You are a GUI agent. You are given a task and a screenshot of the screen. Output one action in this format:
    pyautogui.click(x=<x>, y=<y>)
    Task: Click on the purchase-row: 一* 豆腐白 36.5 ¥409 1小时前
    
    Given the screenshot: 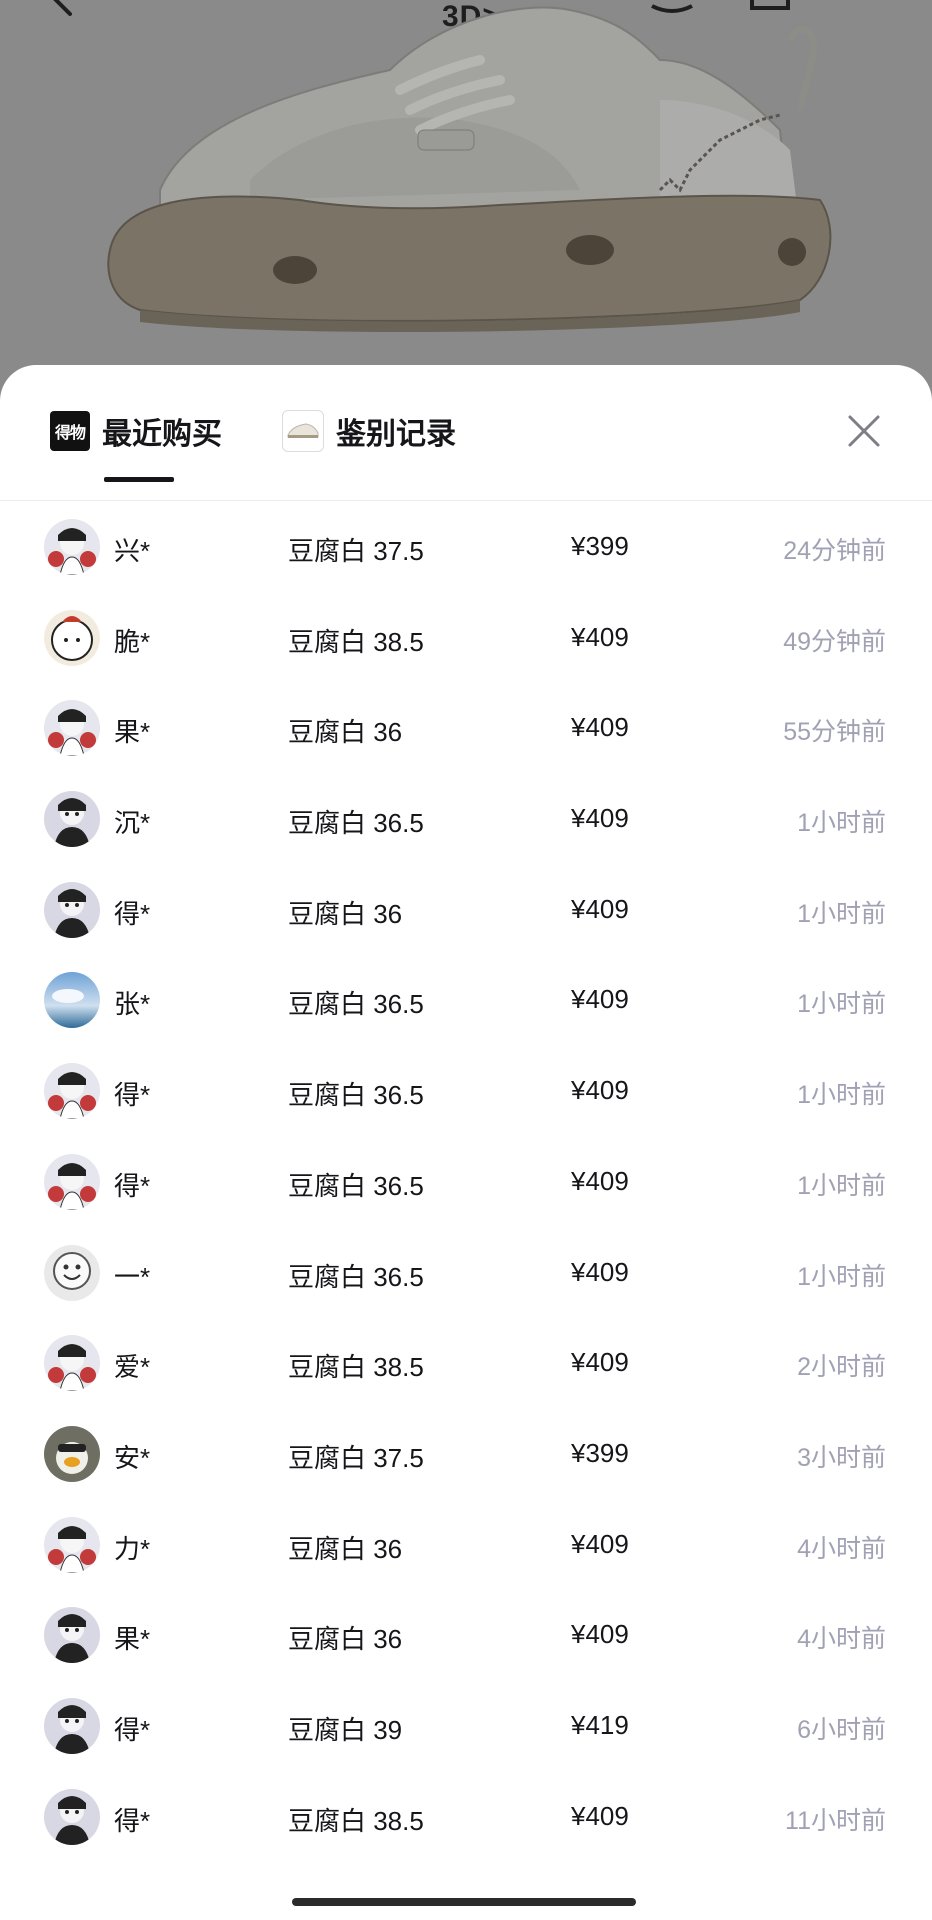 What is the action you would take?
    pyautogui.click(x=466, y=1273)
    